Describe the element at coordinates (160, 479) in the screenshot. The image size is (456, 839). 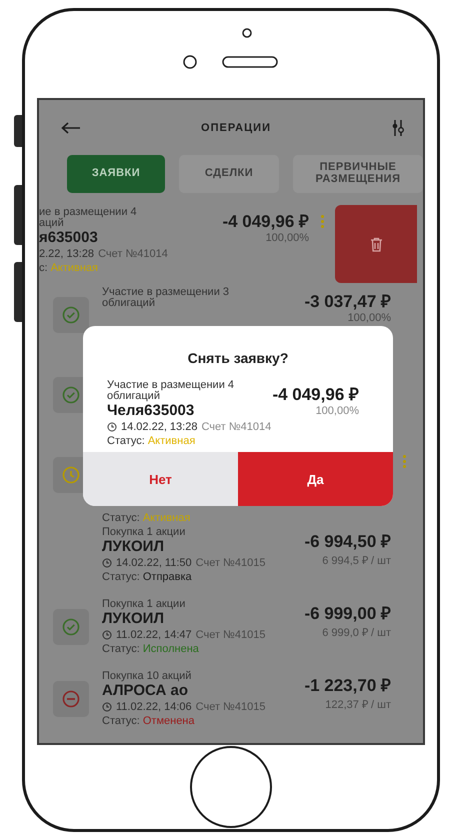
I see `cancel-button: Нет` at that location.